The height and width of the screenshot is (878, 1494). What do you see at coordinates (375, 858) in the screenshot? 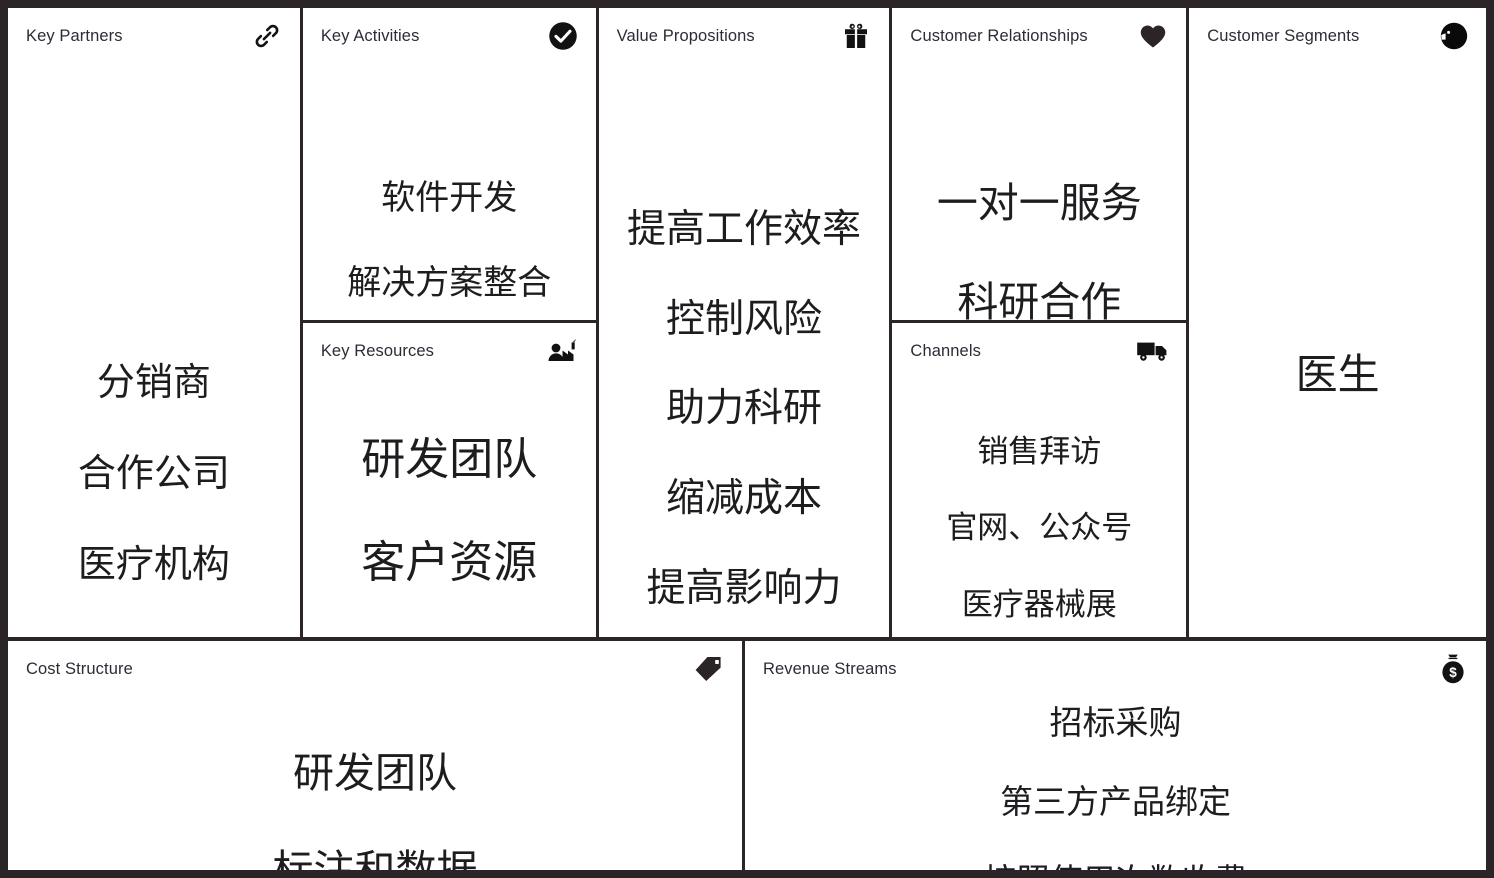
I see `cost-structure-item: 标注和数据` at bounding box center [375, 858].